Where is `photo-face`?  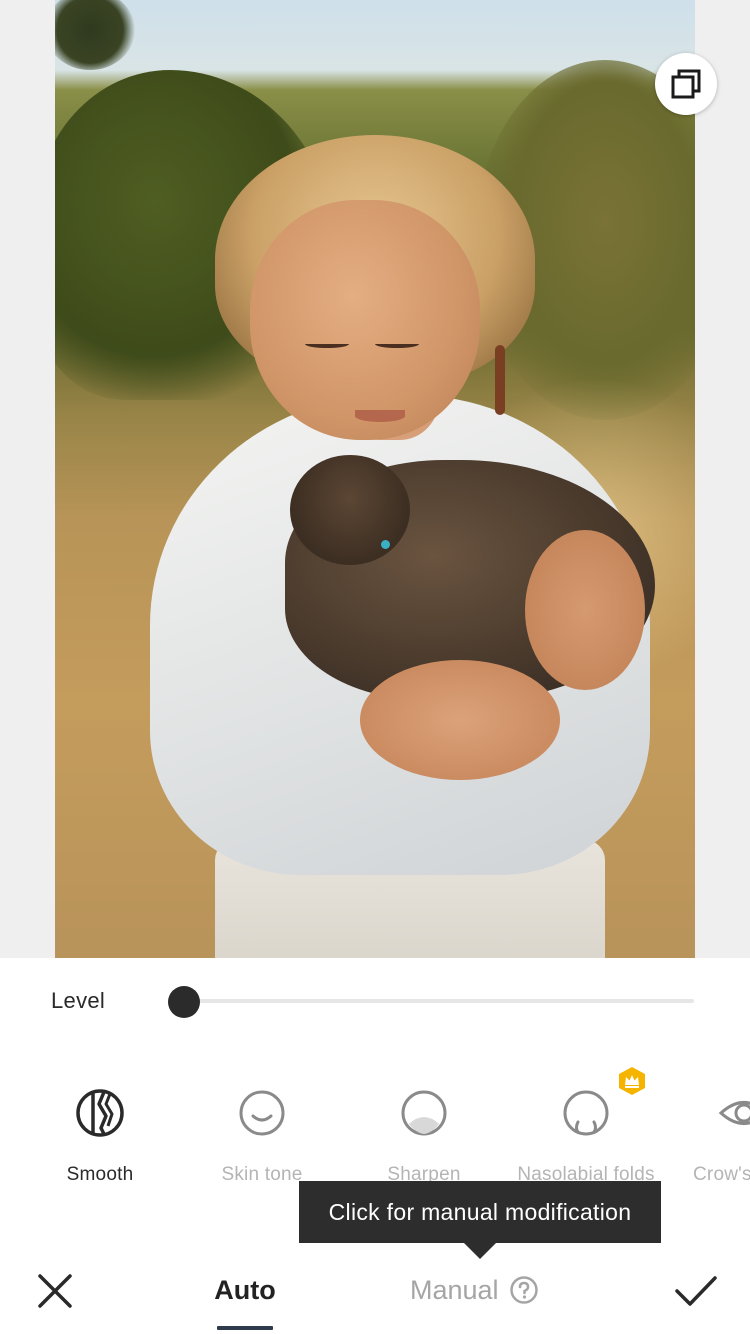
photo-face is located at coordinates (365, 320).